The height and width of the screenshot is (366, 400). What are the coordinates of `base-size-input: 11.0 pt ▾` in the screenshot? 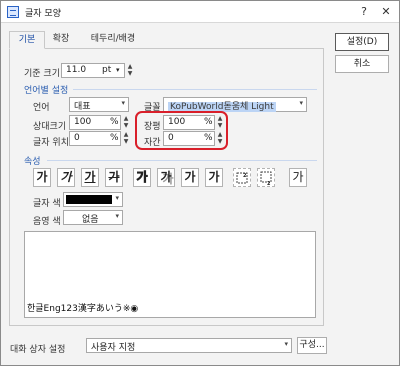 It's located at (93, 70).